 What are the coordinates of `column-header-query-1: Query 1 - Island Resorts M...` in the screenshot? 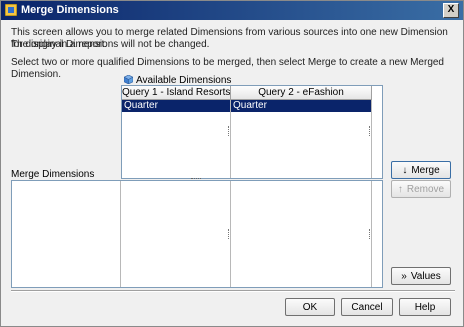 It's located at (176, 93).